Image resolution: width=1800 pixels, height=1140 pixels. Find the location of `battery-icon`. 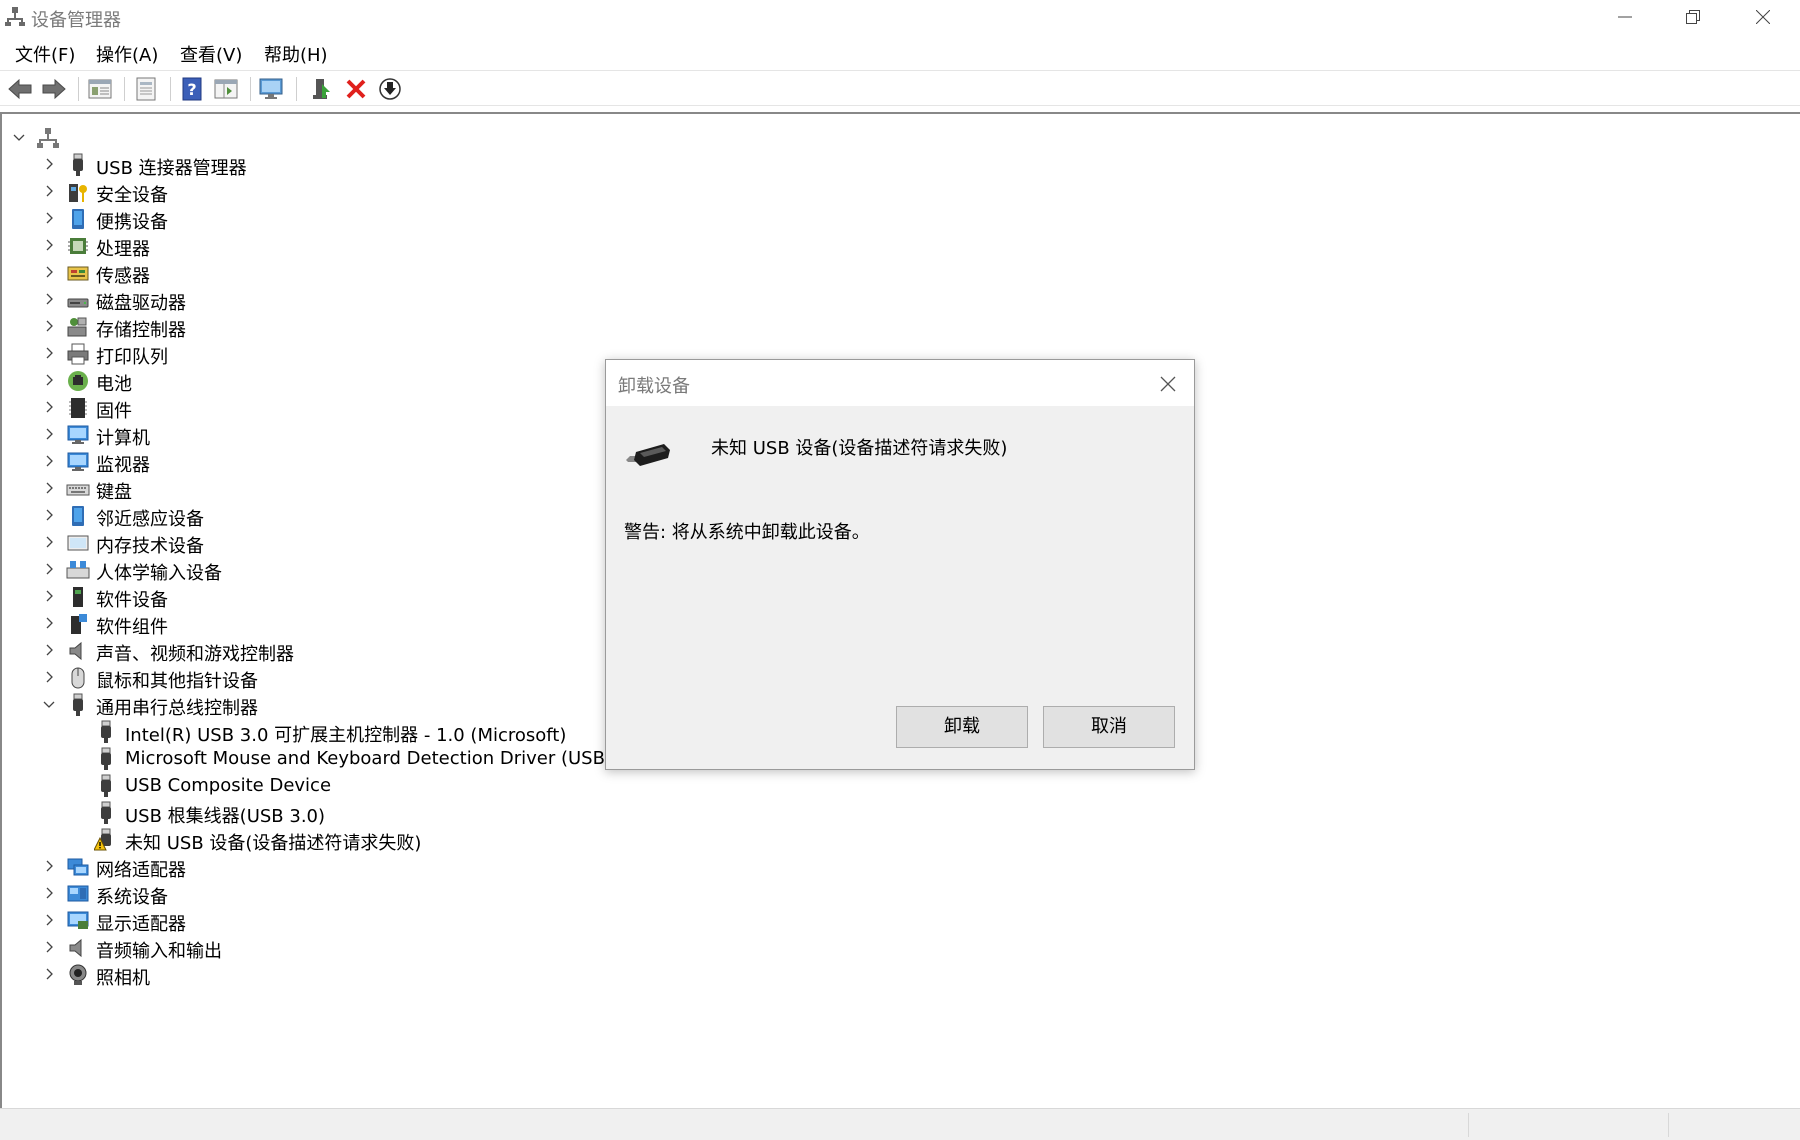

battery-icon is located at coordinates (78, 381).